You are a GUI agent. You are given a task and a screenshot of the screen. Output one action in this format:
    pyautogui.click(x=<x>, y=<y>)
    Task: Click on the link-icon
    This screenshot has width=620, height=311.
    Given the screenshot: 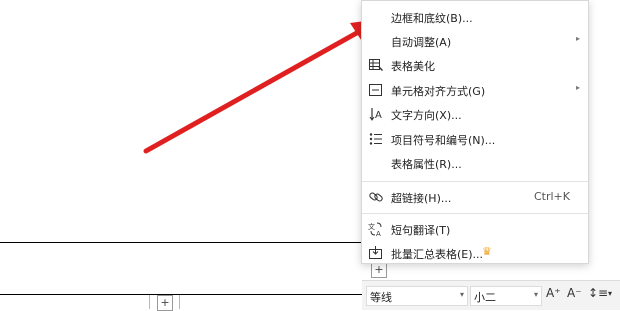 What is the action you would take?
    pyautogui.click(x=376, y=197)
    